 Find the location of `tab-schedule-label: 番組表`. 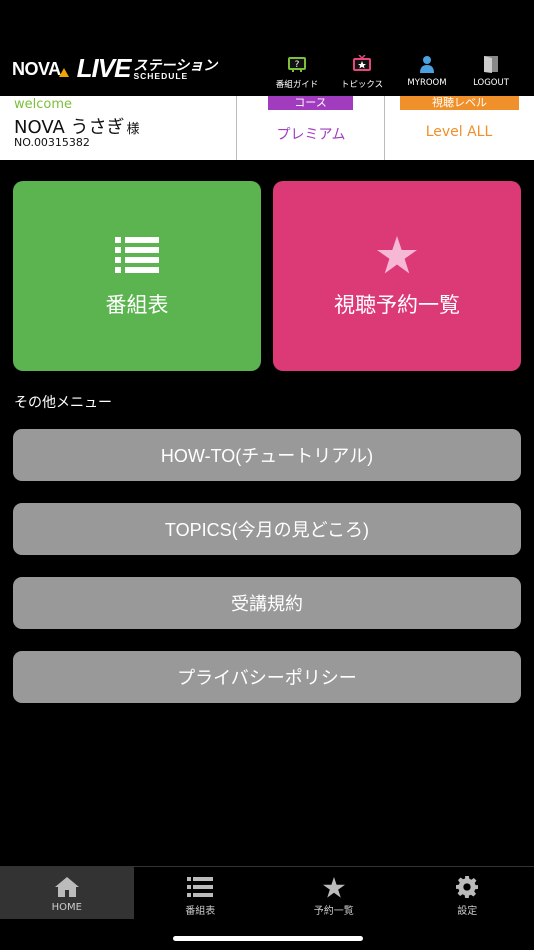

tab-schedule-label: 番組表 is located at coordinates (200, 911).